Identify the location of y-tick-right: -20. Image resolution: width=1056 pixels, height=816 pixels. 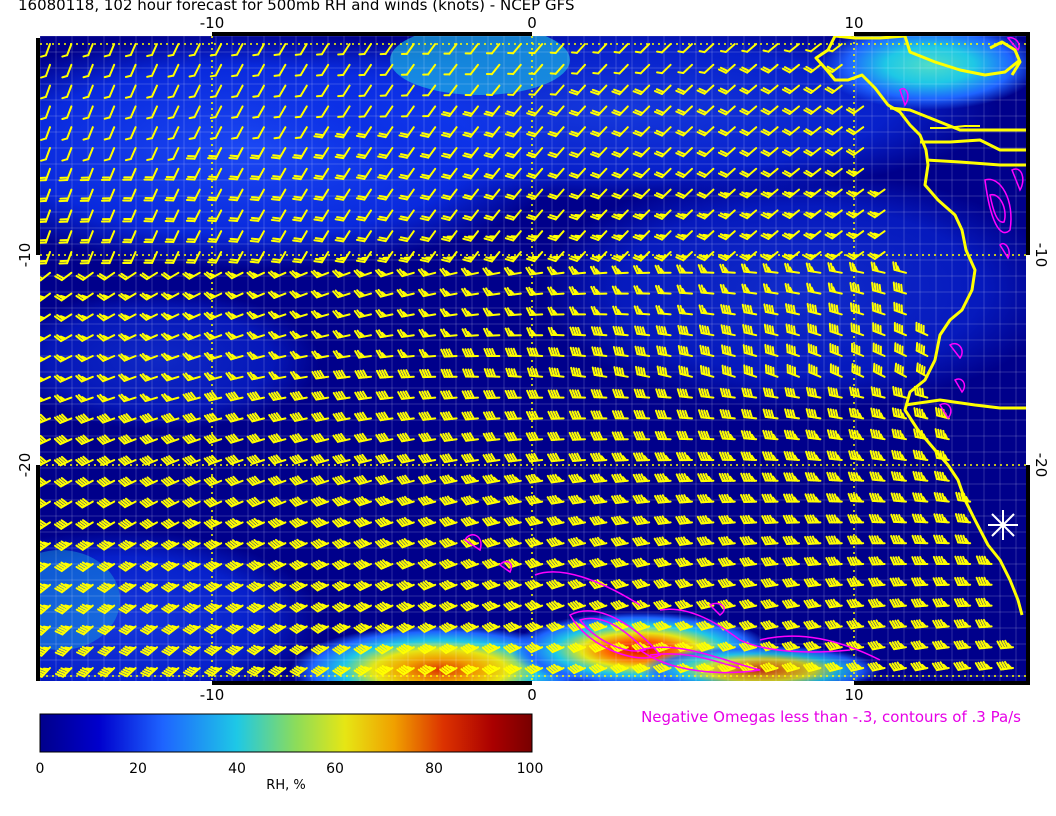
(1041, 465).